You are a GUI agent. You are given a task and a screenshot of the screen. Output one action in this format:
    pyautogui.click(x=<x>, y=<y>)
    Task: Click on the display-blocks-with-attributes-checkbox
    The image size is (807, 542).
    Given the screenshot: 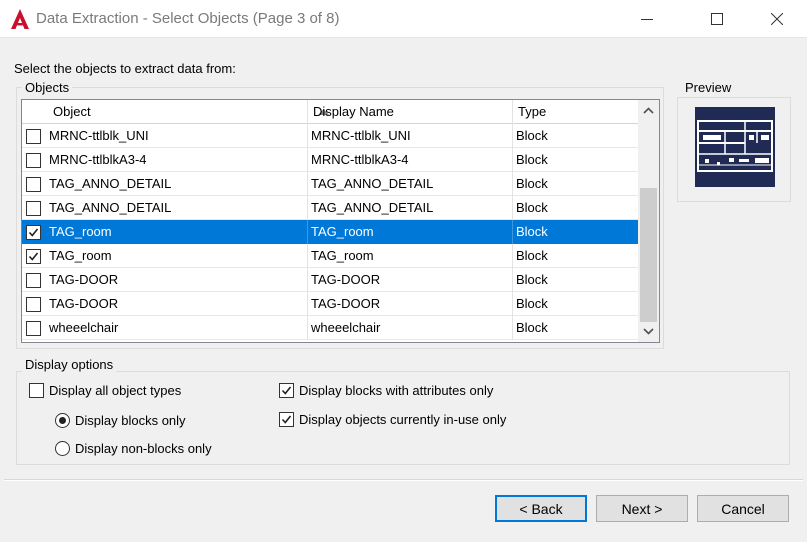 What is the action you would take?
    pyautogui.click(x=286, y=390)
    